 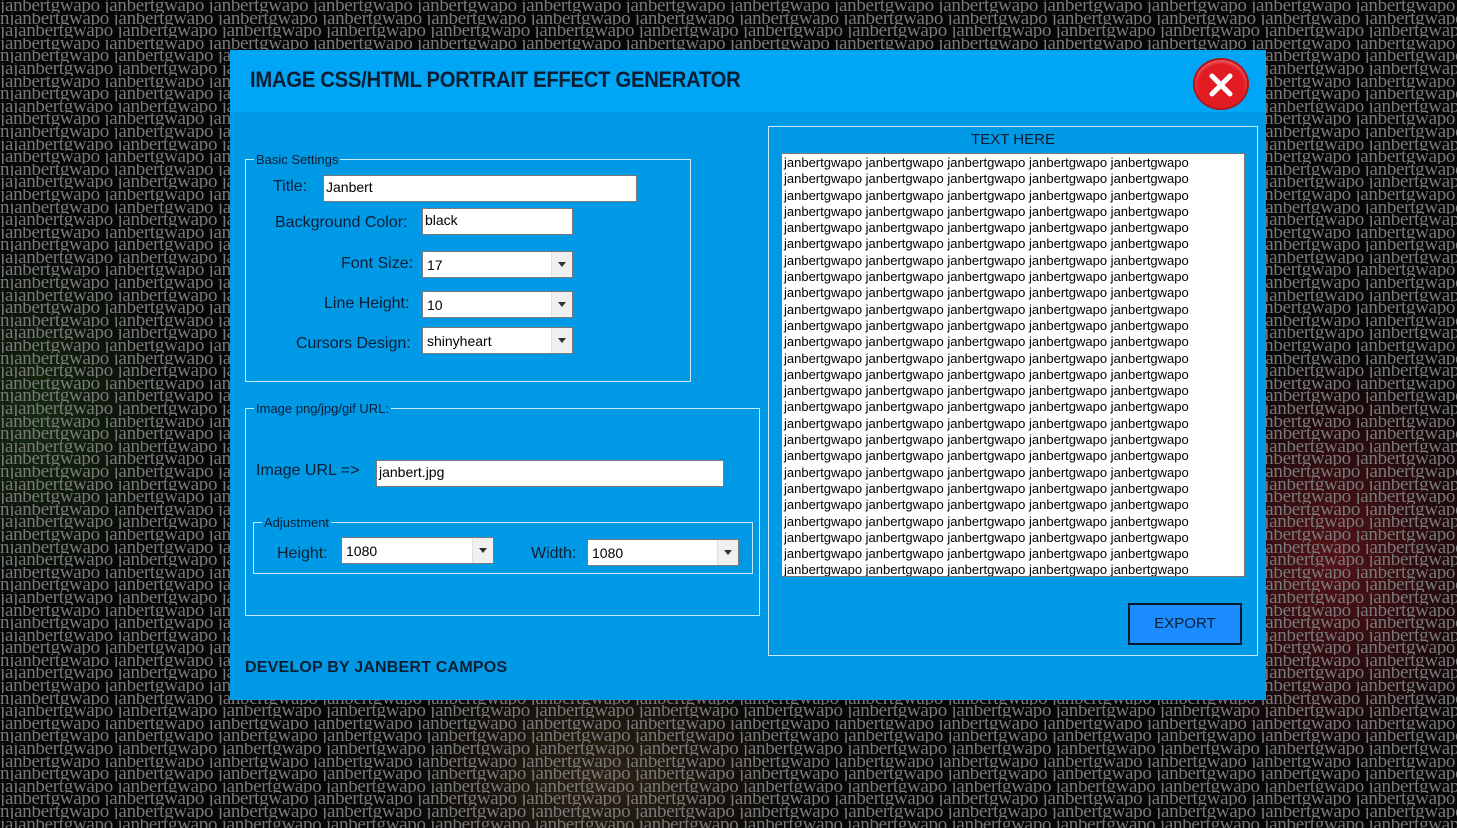 What do you see at coordinates (495, 79) in the screenshot?
I see `app-title: IMAGE CSS/HTML PORTRAIT EFFECT GENERATOR` at bounding box center [495, 79].